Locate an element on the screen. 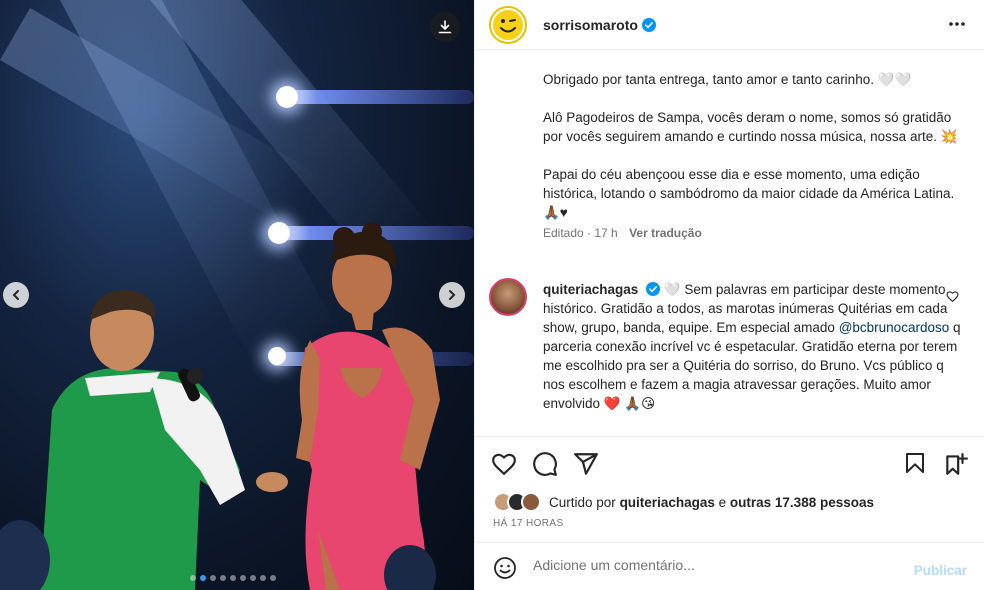 The height and width of the screenshot is (590, 984). more-options-button is located at coordinates (957, 26).